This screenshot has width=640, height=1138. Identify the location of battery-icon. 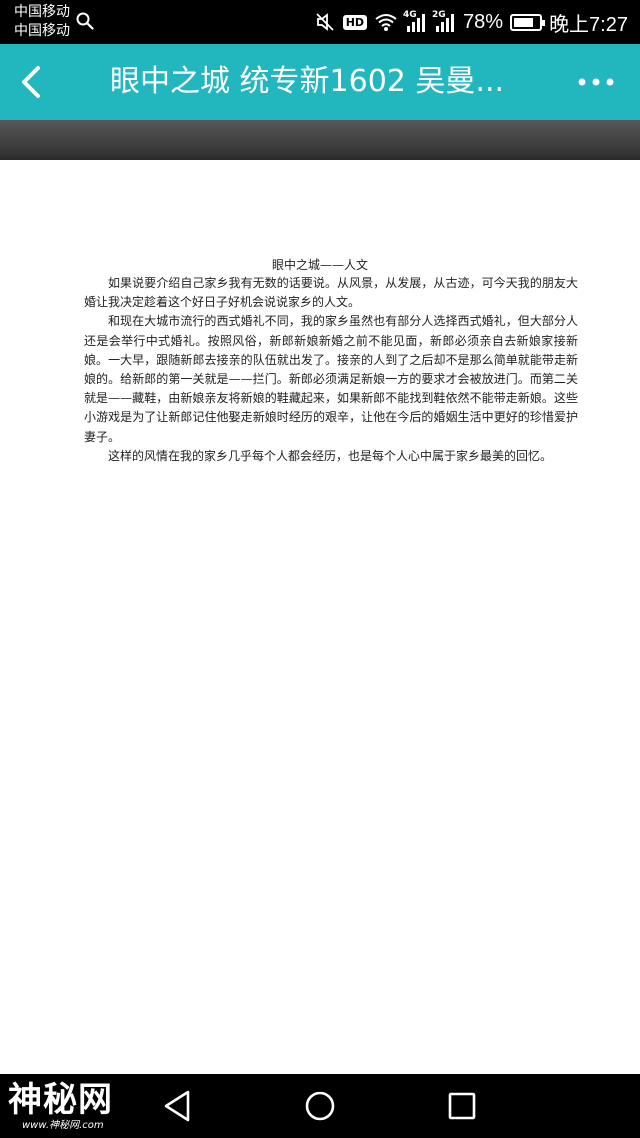
(528, 22).